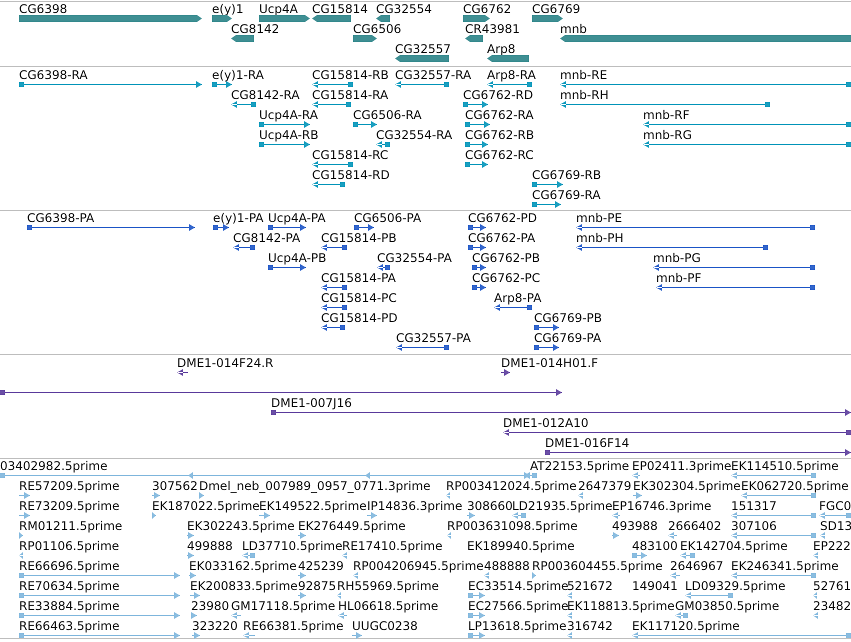 This screenshot has width=851, height=642. What do you see at coordinates (385, 626) in the screenshot?
I see `feature-label: UUGC0238` at bounding box center [385, 626].